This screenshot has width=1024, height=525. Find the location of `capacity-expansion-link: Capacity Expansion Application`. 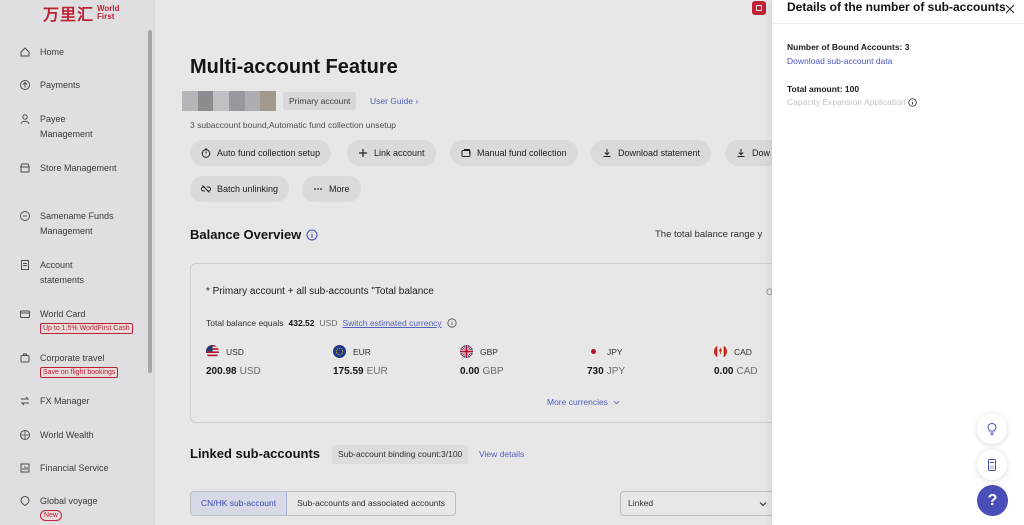

capacity-expansion-link: Capacity Expansion Application is located at coordinates (852, 102).